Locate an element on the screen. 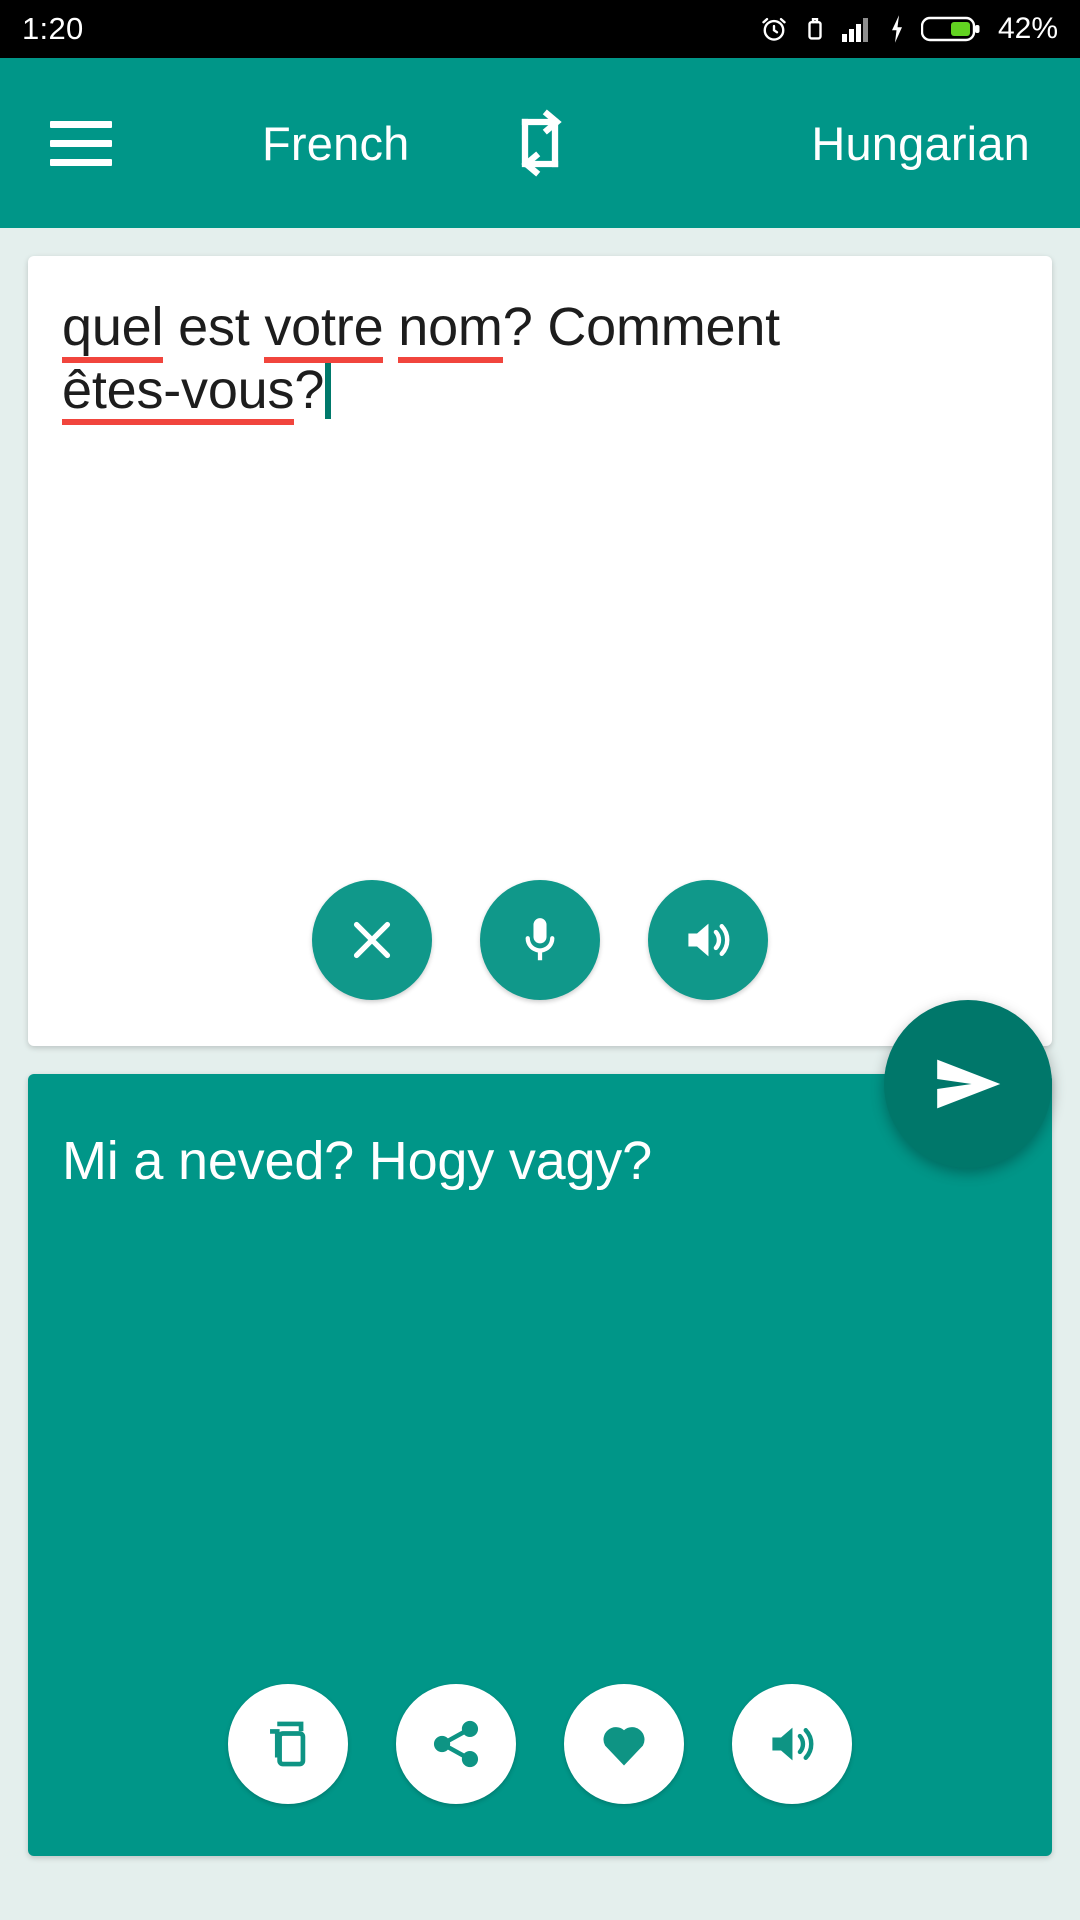  text-caret is located at coordinates (328, 390).